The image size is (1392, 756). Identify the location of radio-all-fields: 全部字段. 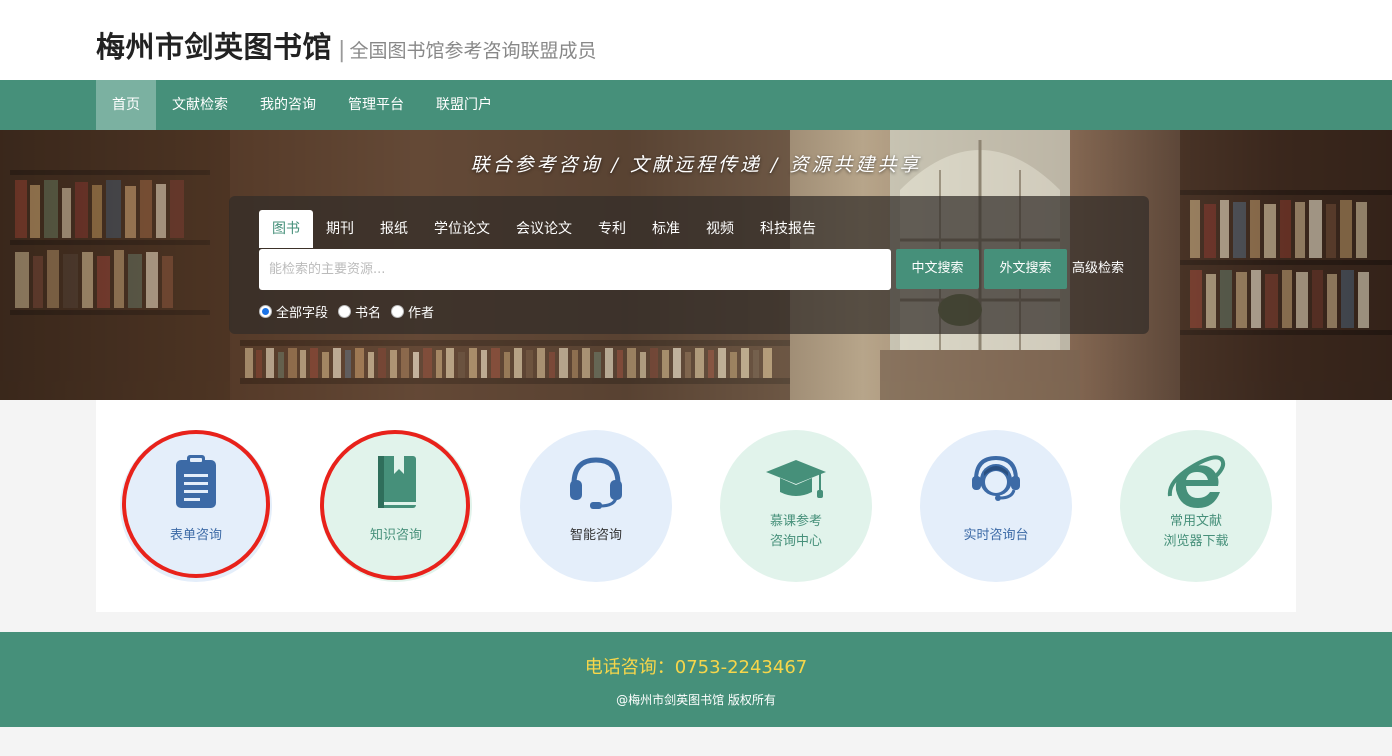
(293, 311).